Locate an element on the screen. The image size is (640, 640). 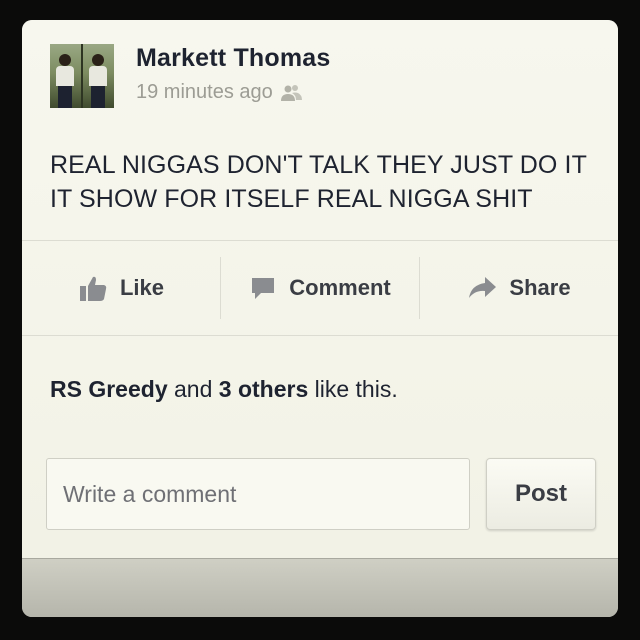
speech-bubble-icon is located at coordinates (263, 288).